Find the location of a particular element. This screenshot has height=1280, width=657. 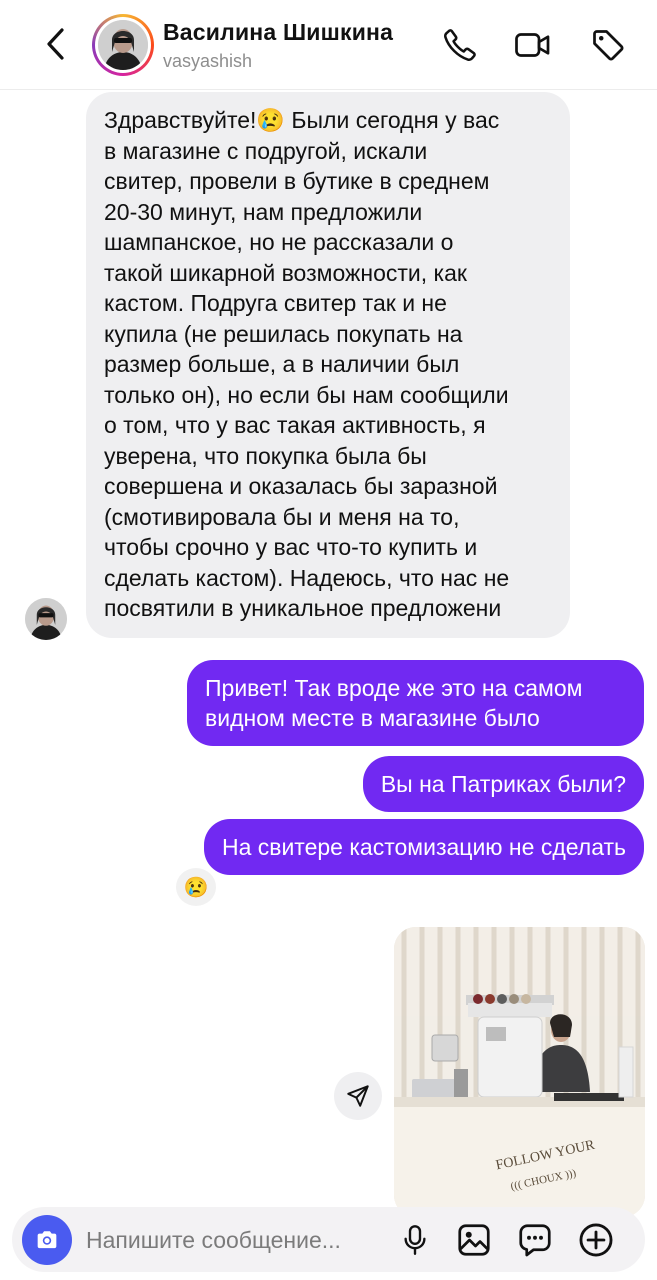

gallery-icon is located at coordinates (474, 1240).